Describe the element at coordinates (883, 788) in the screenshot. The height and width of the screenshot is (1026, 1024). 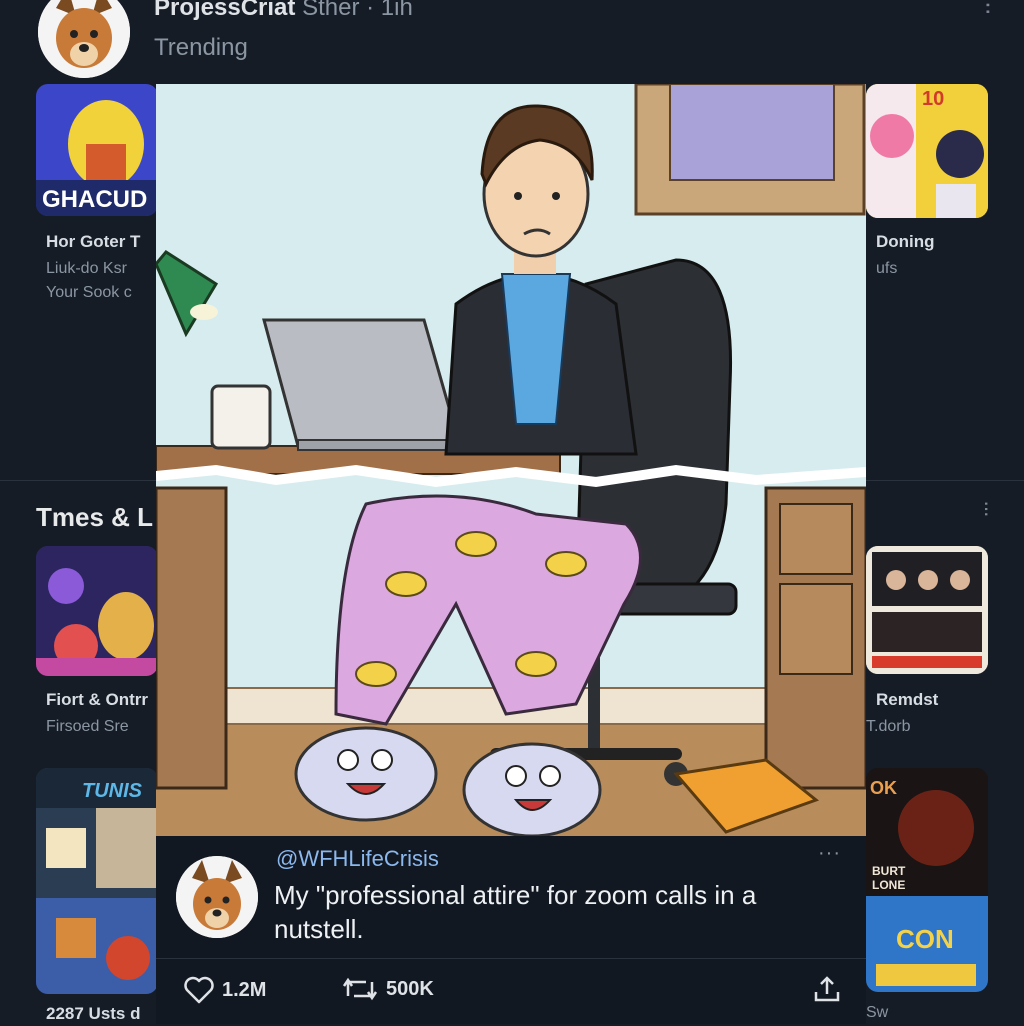
I see `thumb-text: OK` at that location.